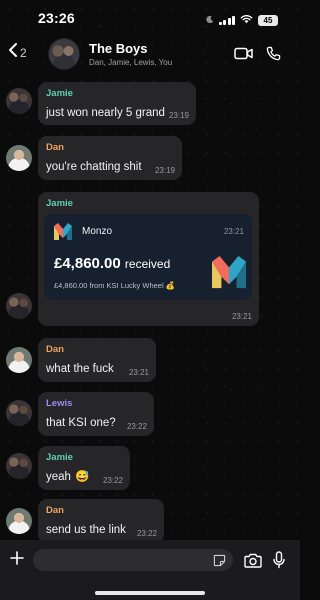 This screenshot has width=320, height=600. I want to click on message-bubble: Dan you're chatting shit 23:19, so click(110, 158).